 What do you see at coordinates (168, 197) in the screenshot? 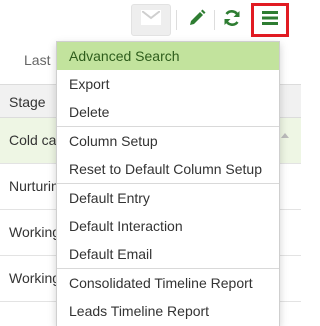
I see `menu-item-default-entry: Default Entry` at bounding box center [168, 197].